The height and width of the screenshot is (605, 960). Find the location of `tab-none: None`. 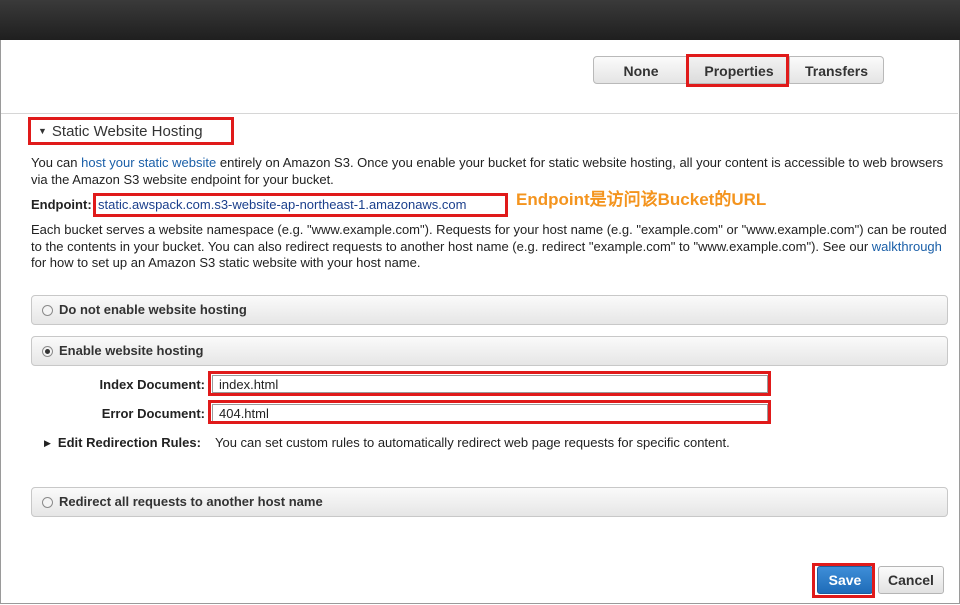

tab-none: None is located at coordinates (641, 70).